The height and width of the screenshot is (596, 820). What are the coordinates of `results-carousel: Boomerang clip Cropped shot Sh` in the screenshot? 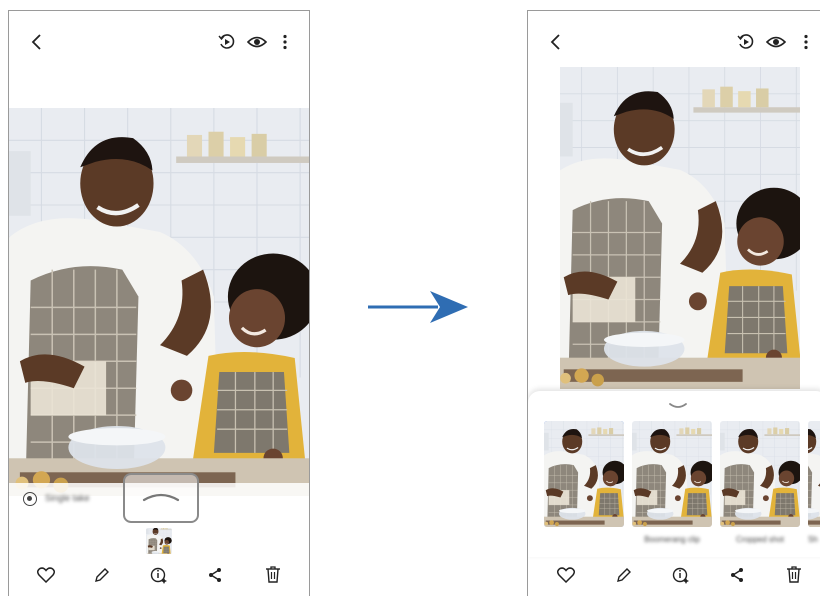 It's located at (682, 482).